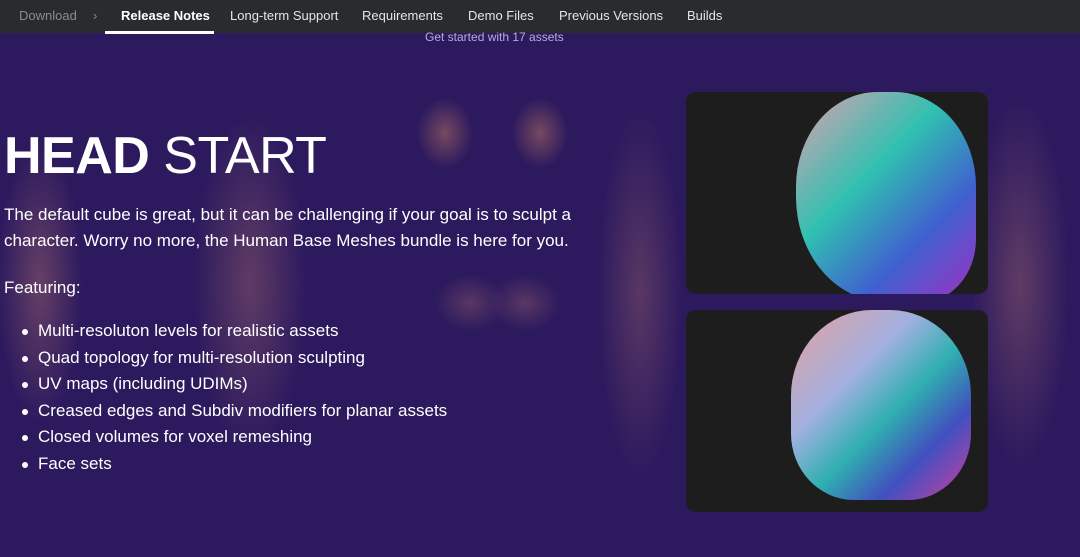 The height and width of the screenshot is (557, 1080). What do you see at coordinates (48, 15) in the screenshot?
I see `breadcrumb-download: Download` at bounding box center [48, 15].